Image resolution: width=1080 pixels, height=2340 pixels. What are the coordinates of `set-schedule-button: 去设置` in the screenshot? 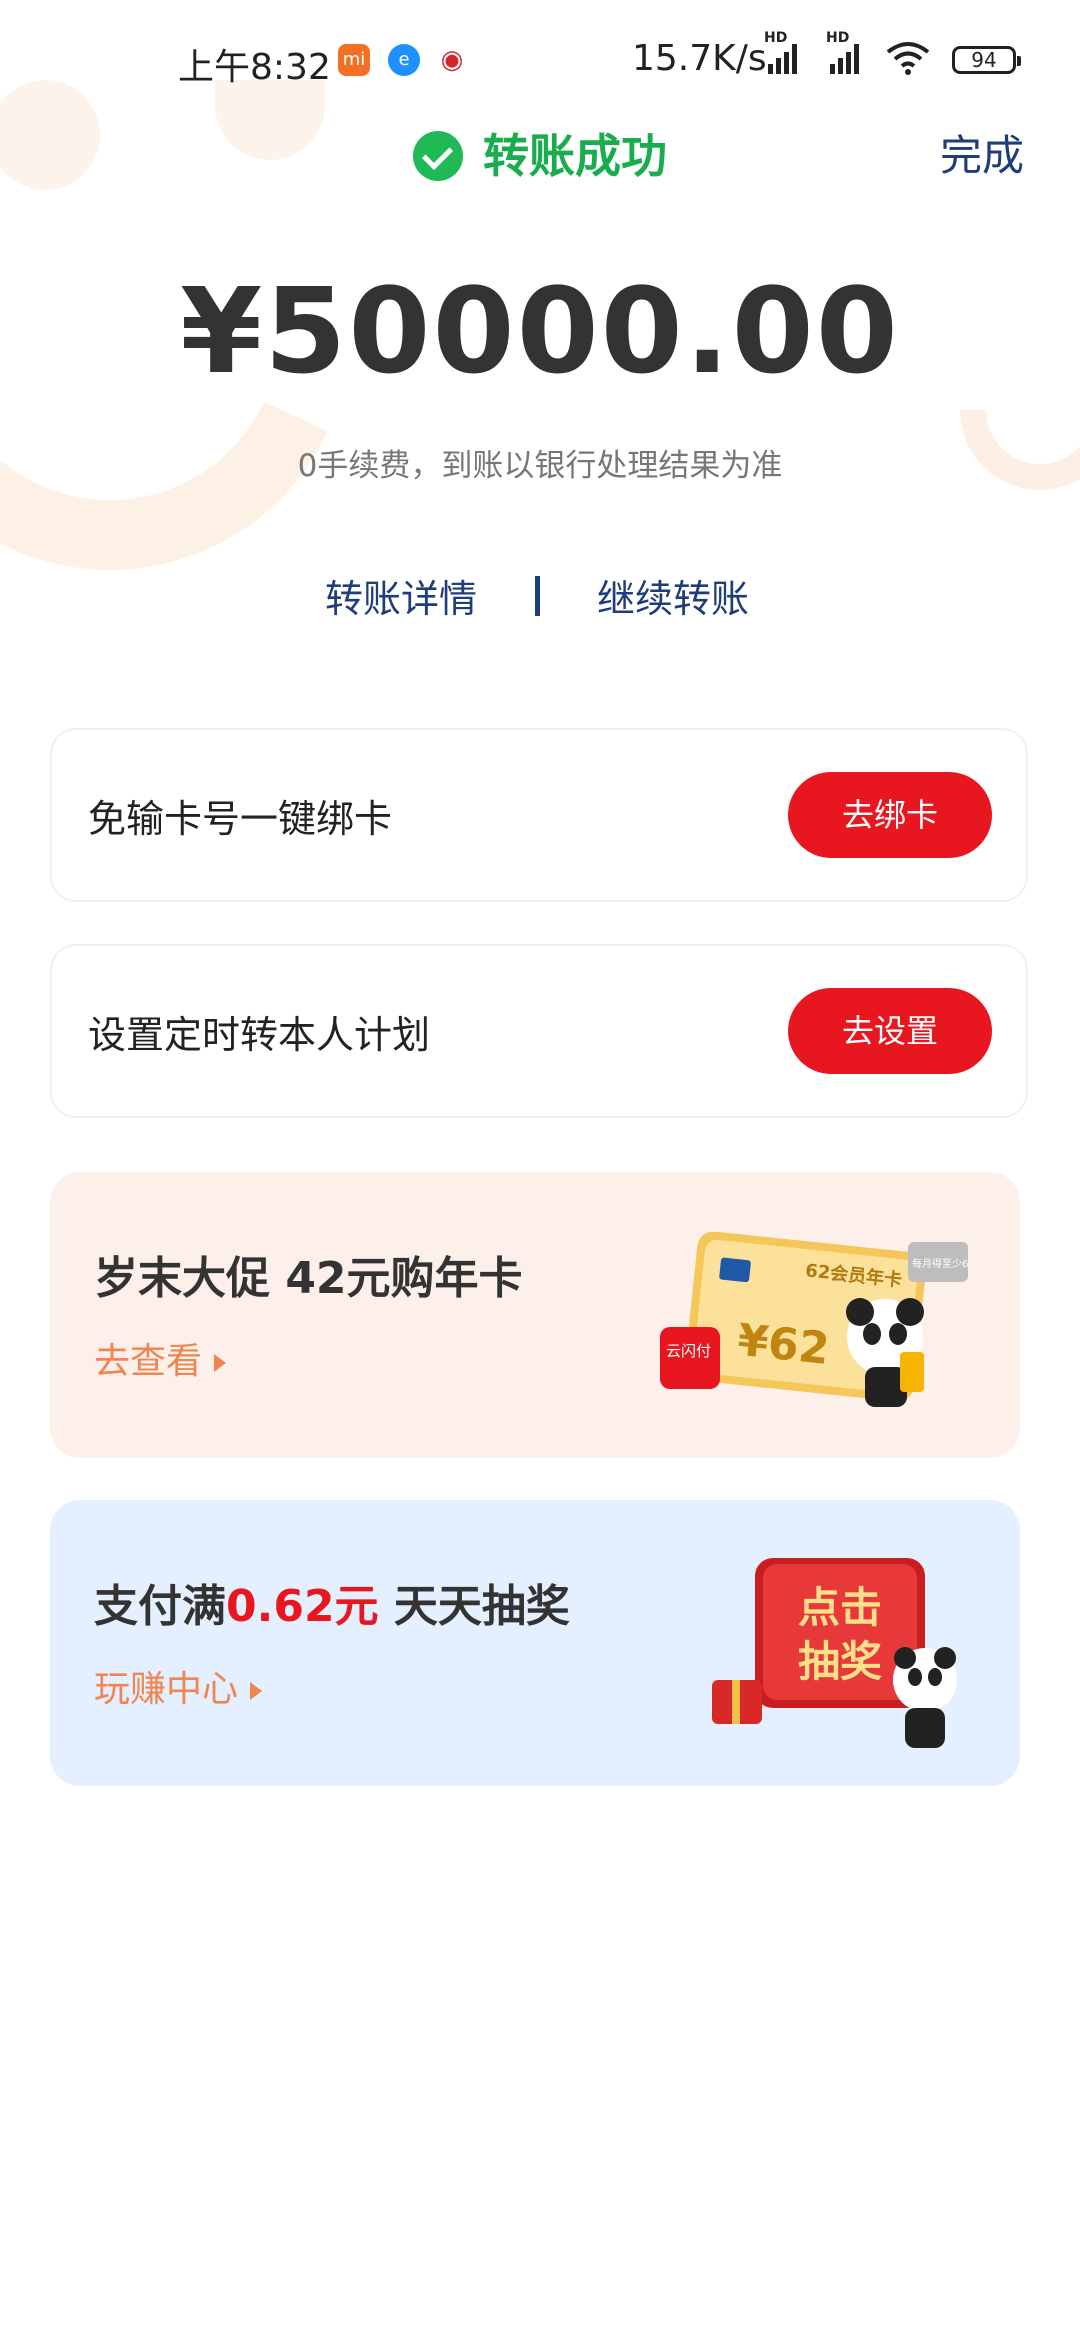 It's located at (890, 1031).